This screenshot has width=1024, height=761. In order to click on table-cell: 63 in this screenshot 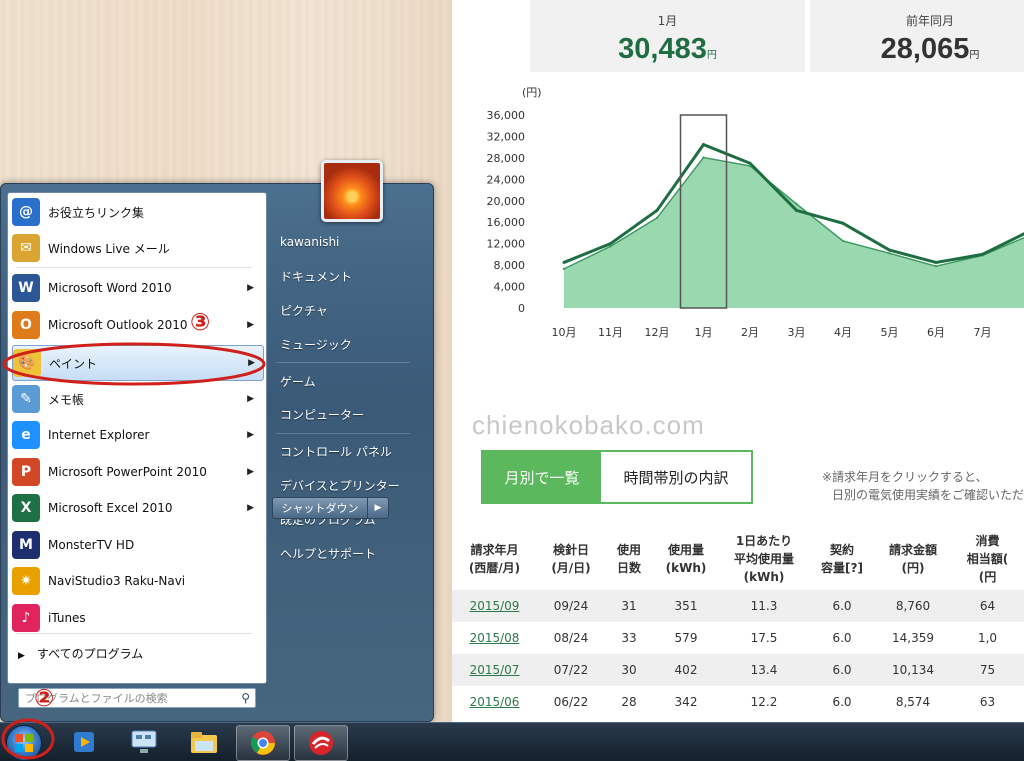, I will do `click(987, 702)`.